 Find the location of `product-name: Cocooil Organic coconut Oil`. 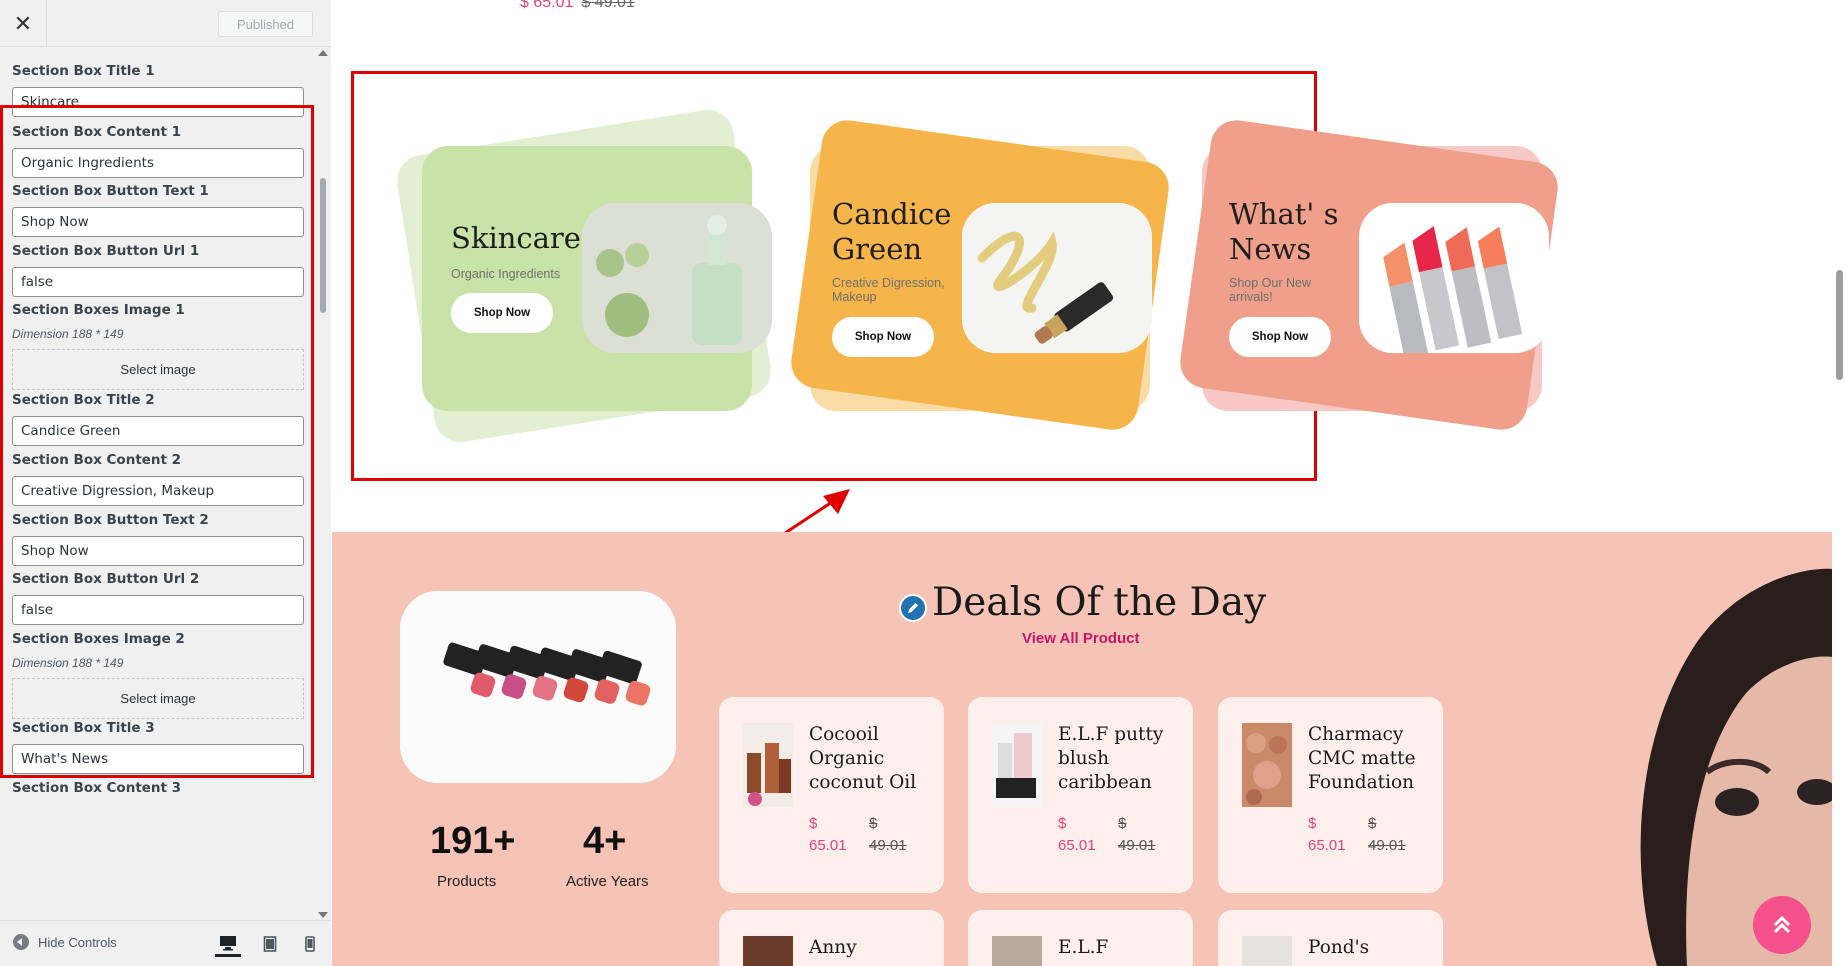

product-name: Cocooil Organic coconut Oil is located at coordinates (863, 758).